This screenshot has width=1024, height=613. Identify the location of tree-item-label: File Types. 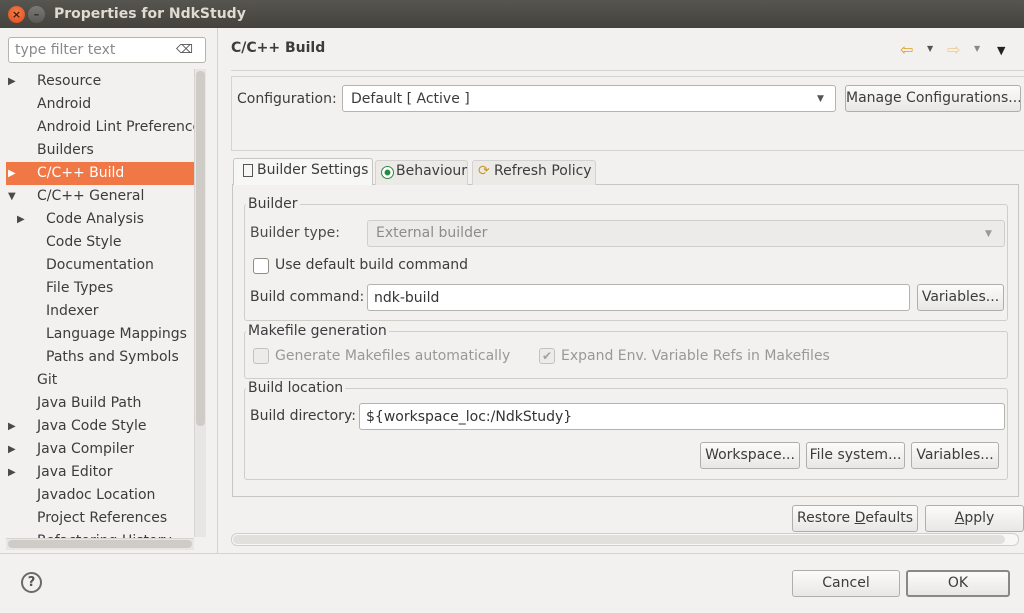
(80, 288).